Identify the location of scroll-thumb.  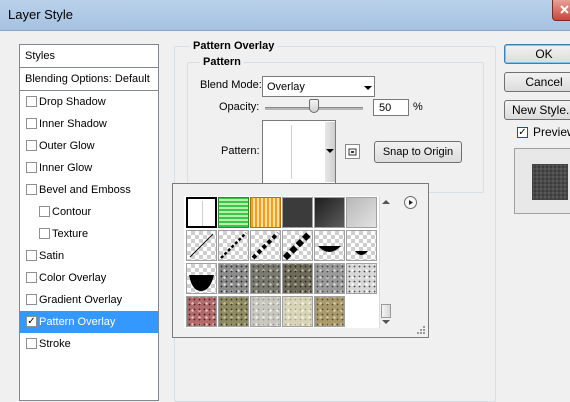
(386, 311).